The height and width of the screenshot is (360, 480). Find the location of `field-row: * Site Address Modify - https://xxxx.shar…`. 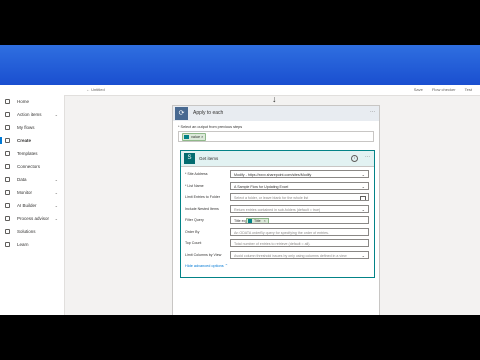

field-row: * Site Address Modify - https://xxxx.shar… is located at coordinates (277, 174).